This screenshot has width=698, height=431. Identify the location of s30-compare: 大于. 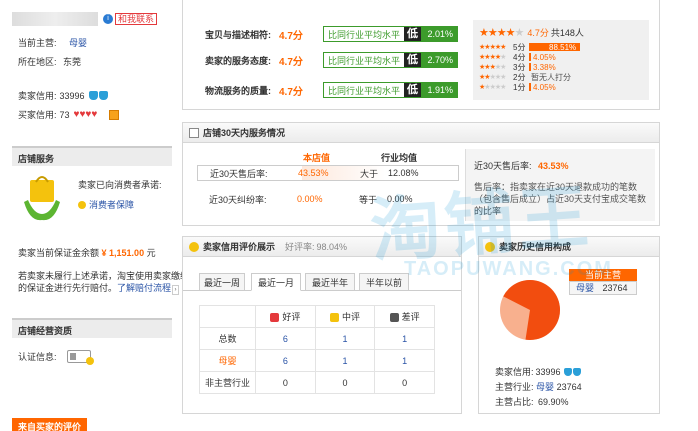
(369, 173).